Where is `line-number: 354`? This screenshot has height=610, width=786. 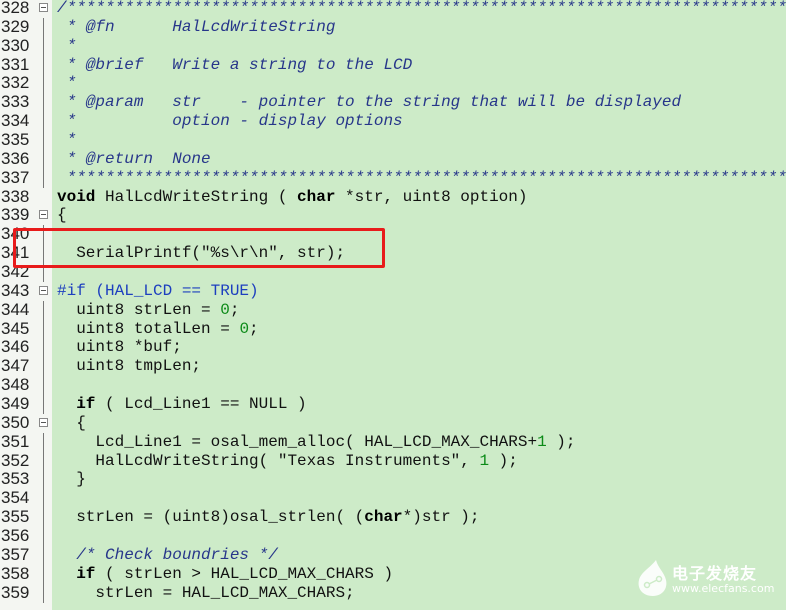 line-number: 354 is located at coordinates (15, 498).